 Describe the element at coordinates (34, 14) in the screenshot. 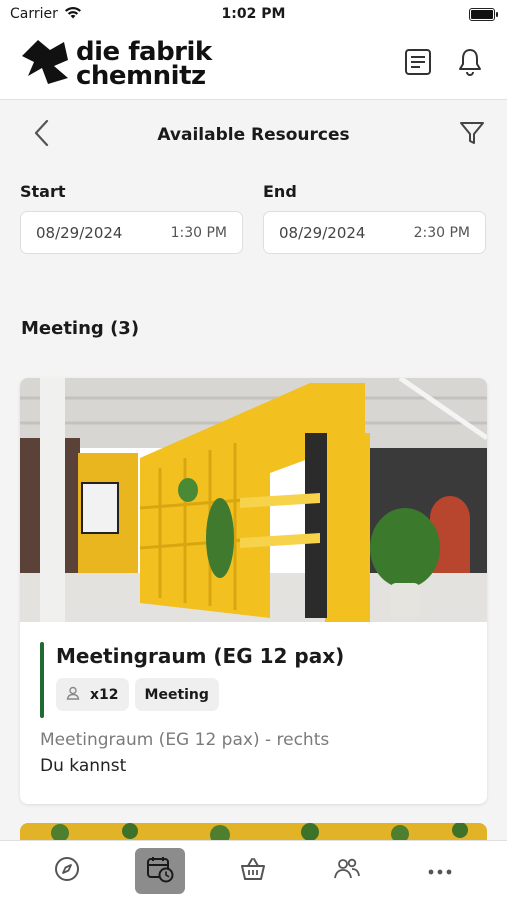

I see `carrier-label: Carrier` at that location.